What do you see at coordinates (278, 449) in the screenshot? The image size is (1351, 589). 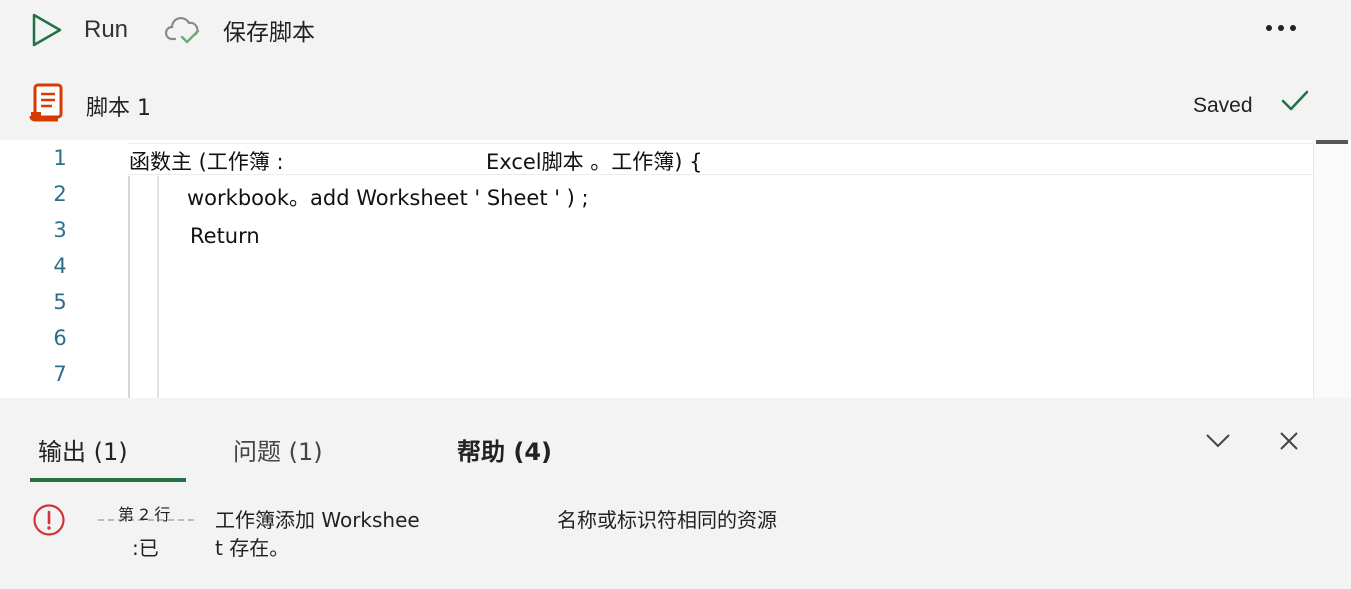 I see `tab-problems: 问题 (1)` at bounding box center [278, 449].